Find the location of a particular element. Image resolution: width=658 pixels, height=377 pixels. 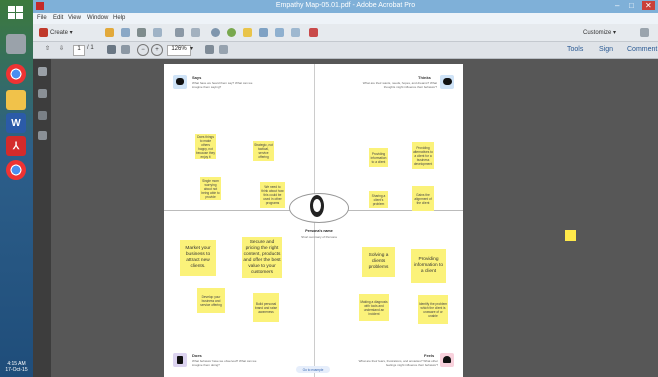

taskbar-clock: 4:15 AM 17-Oct-15 is located at coordinates (16, 367).